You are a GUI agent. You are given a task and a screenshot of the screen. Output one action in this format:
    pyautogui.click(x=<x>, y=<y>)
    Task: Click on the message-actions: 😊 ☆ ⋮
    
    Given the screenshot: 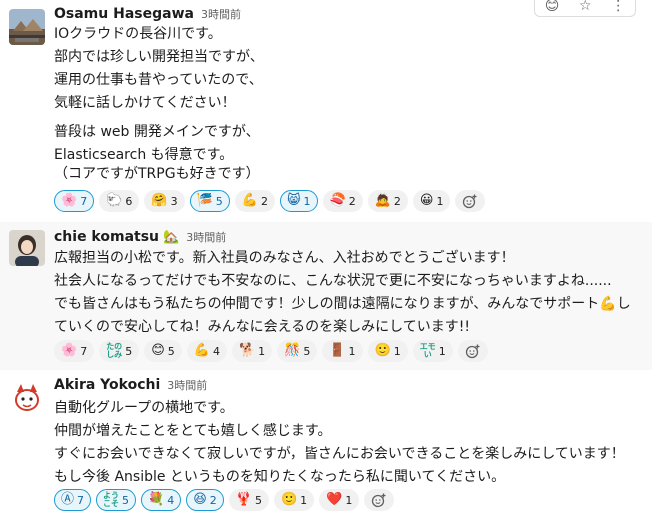 What is the action you would take?
    pyautogui.click(x=585, y=8)
    